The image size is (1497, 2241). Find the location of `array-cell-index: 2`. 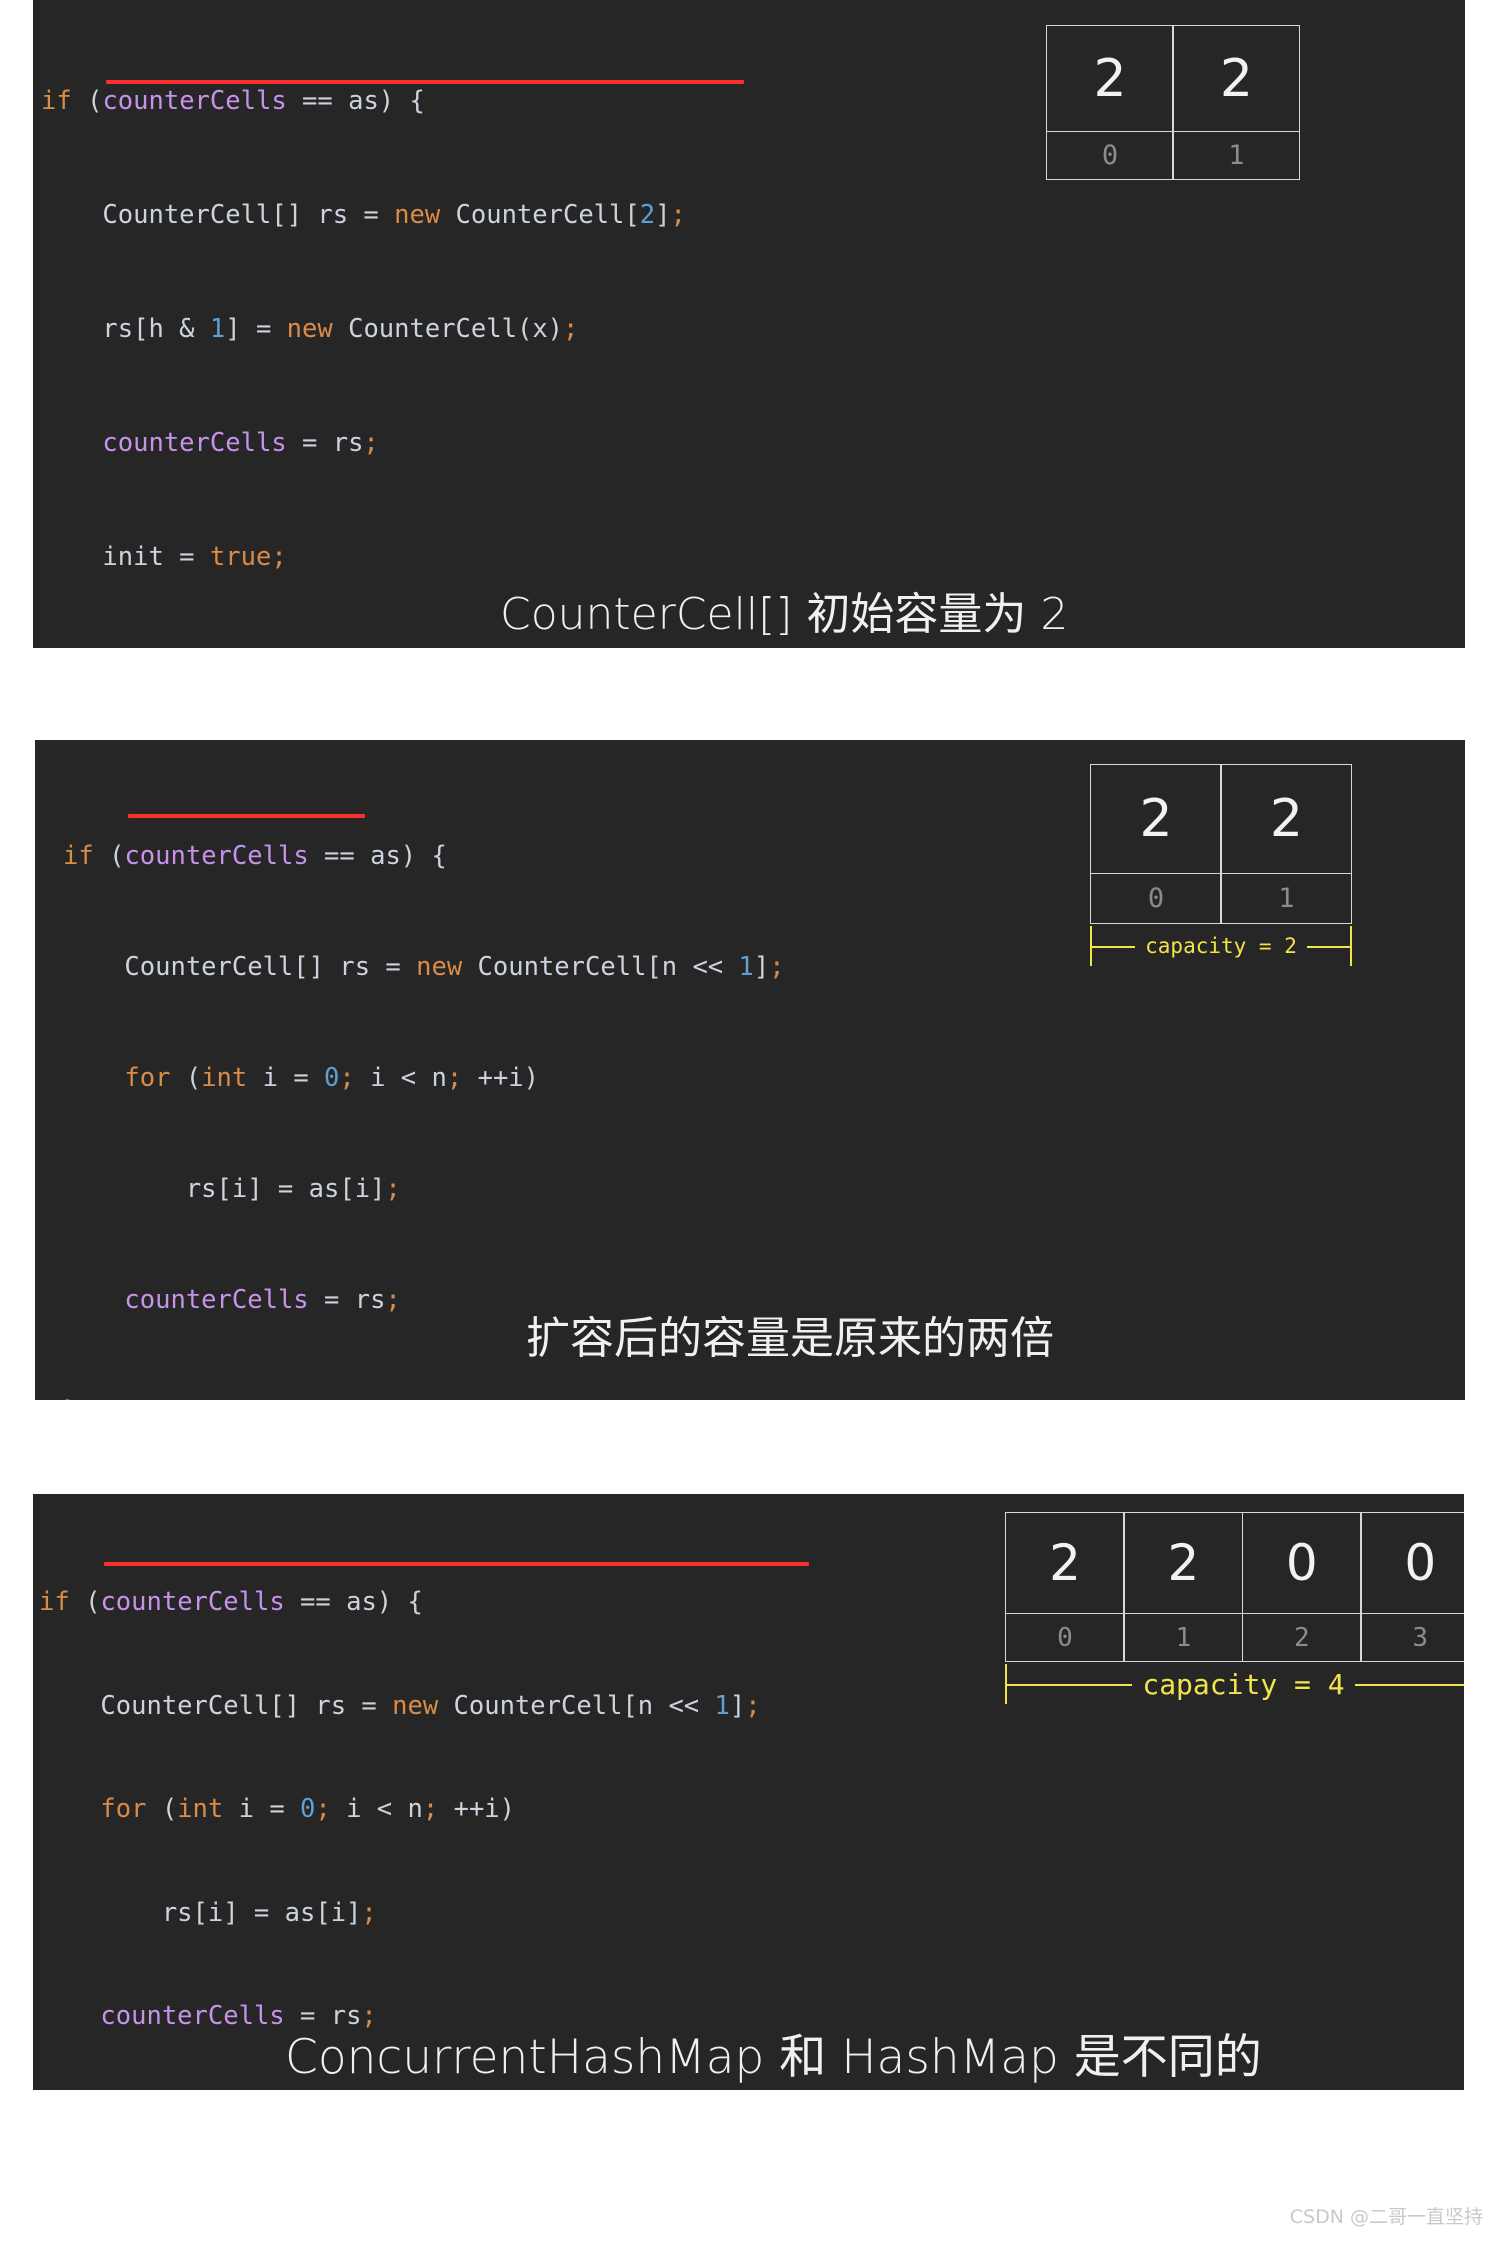

array-cell-index: 2 is located at coordinates (1301, 1637).